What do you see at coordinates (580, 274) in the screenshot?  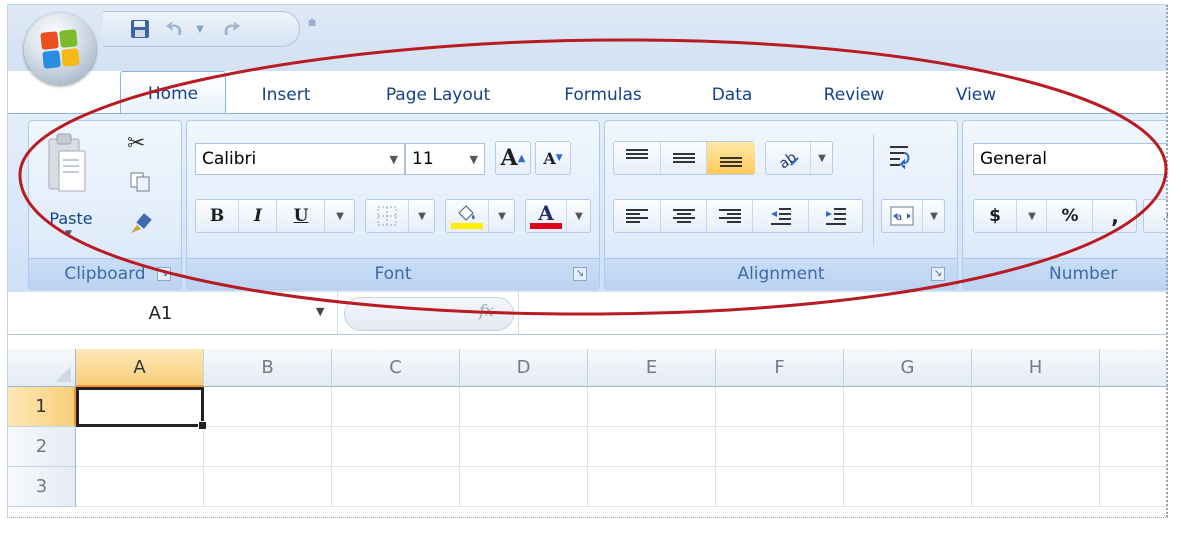 I see `font-launcher-icon: ↘` at bounding box center [580, 274].